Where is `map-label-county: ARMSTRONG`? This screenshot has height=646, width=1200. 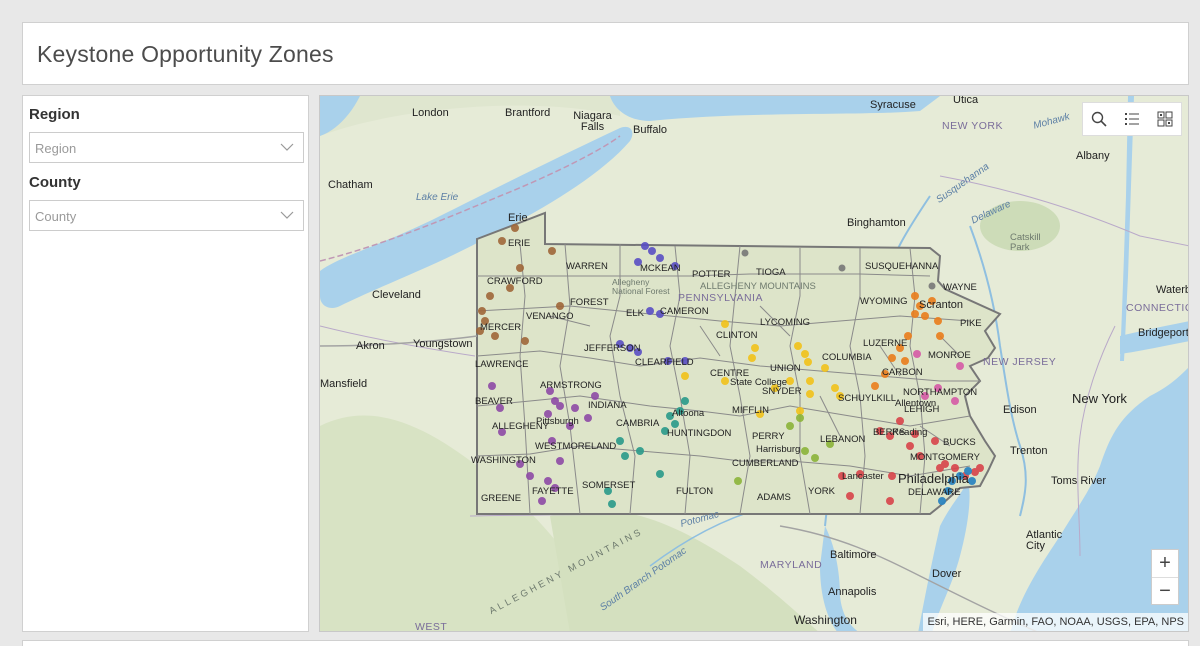
map-label-county: ARMSTRONG is located at coordinates (571, 385).